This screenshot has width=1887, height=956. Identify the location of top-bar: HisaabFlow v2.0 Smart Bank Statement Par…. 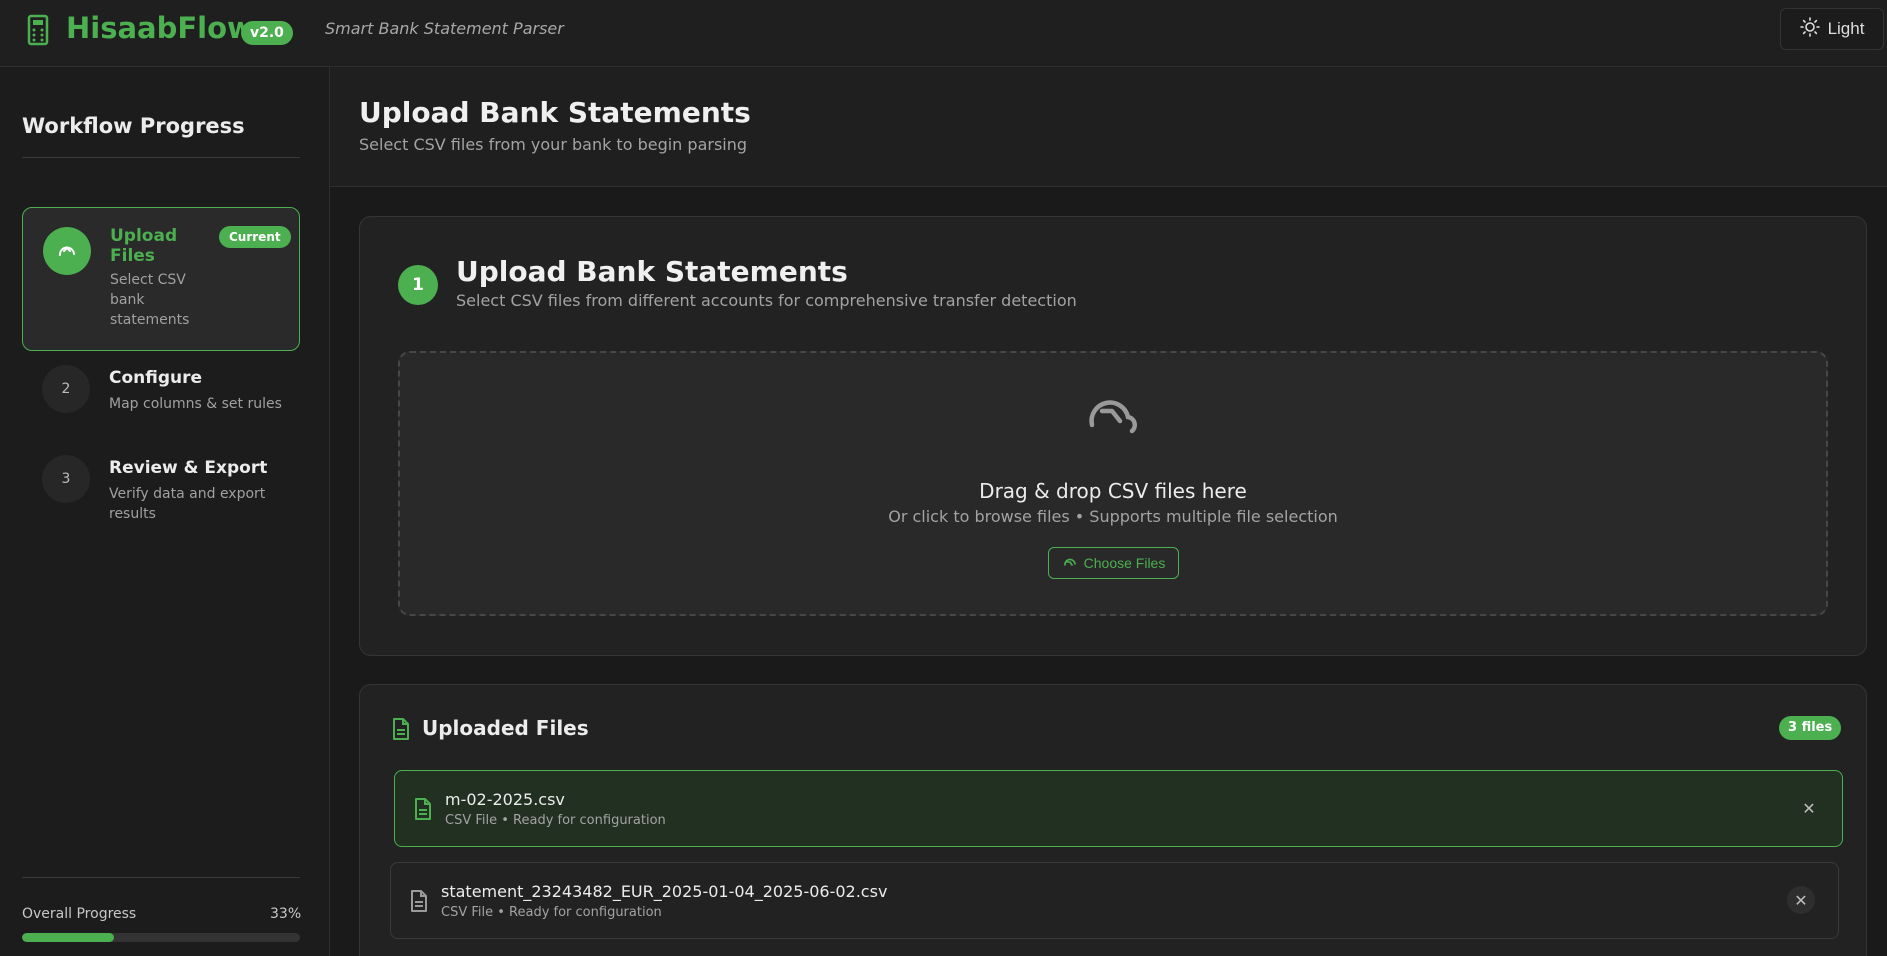
(943, 33).